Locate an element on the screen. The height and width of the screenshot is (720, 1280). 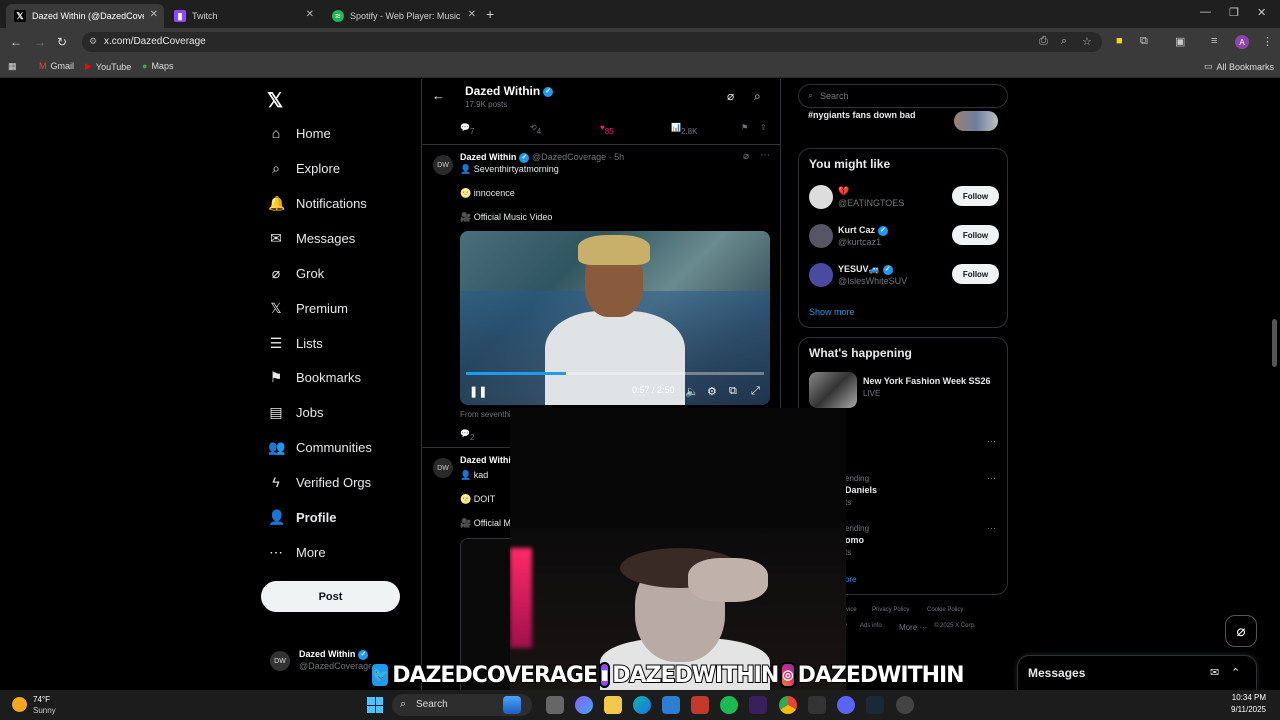
like-button: ♥ 85 is located at coordinates (607, 129).